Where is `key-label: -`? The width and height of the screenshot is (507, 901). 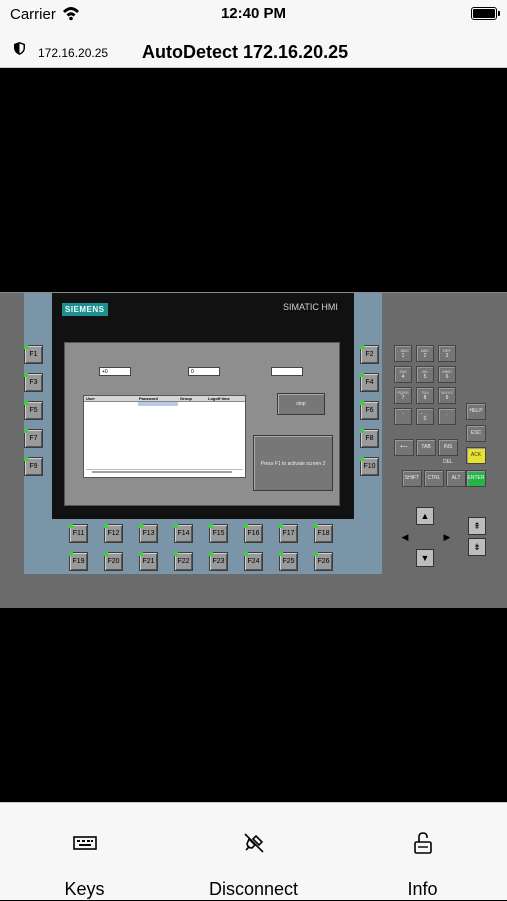
key-label: - is located at coordinates (403, 414).